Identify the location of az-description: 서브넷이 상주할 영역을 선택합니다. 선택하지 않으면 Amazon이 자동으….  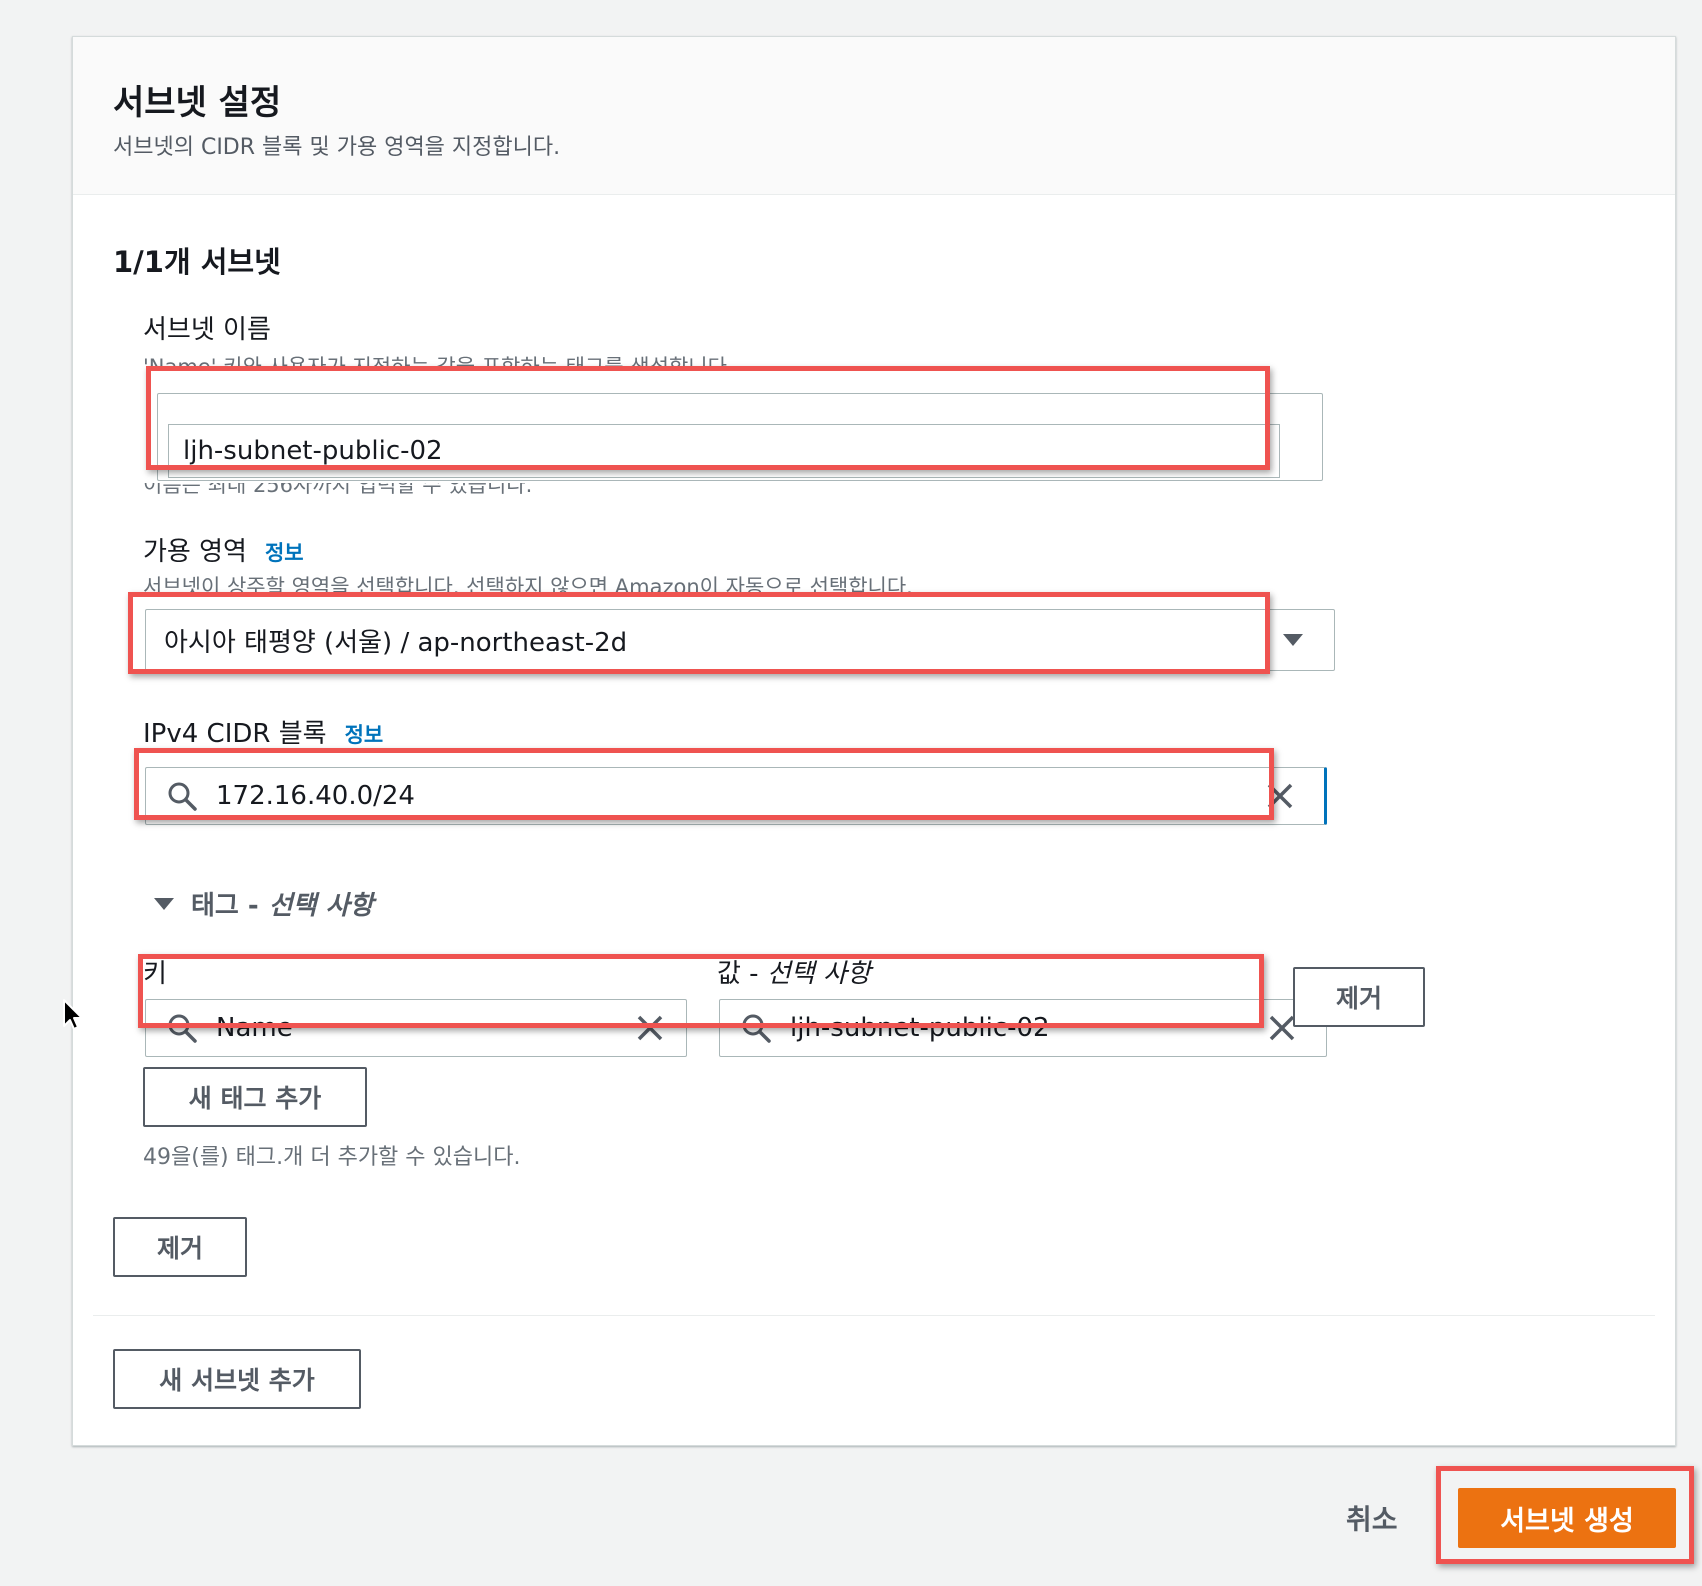
(528, 587).